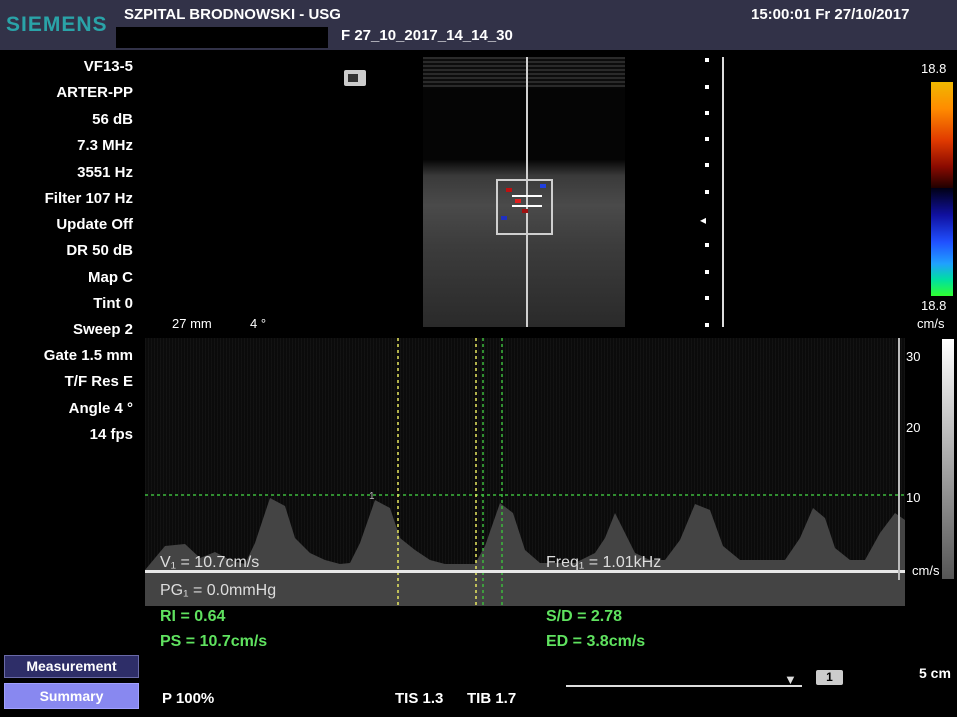 This screenshot has height=717, width=957. Describe the element at coordinates (703, 220) in the screenshot. I see `focus-marker-icon: ◂` at that location.